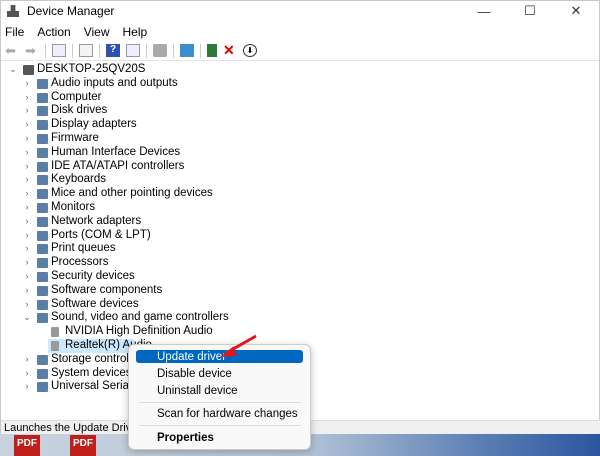  Describe the element at coordinates (32, 50) in the screenshot. I see `forward-icon: ➡` at that location.